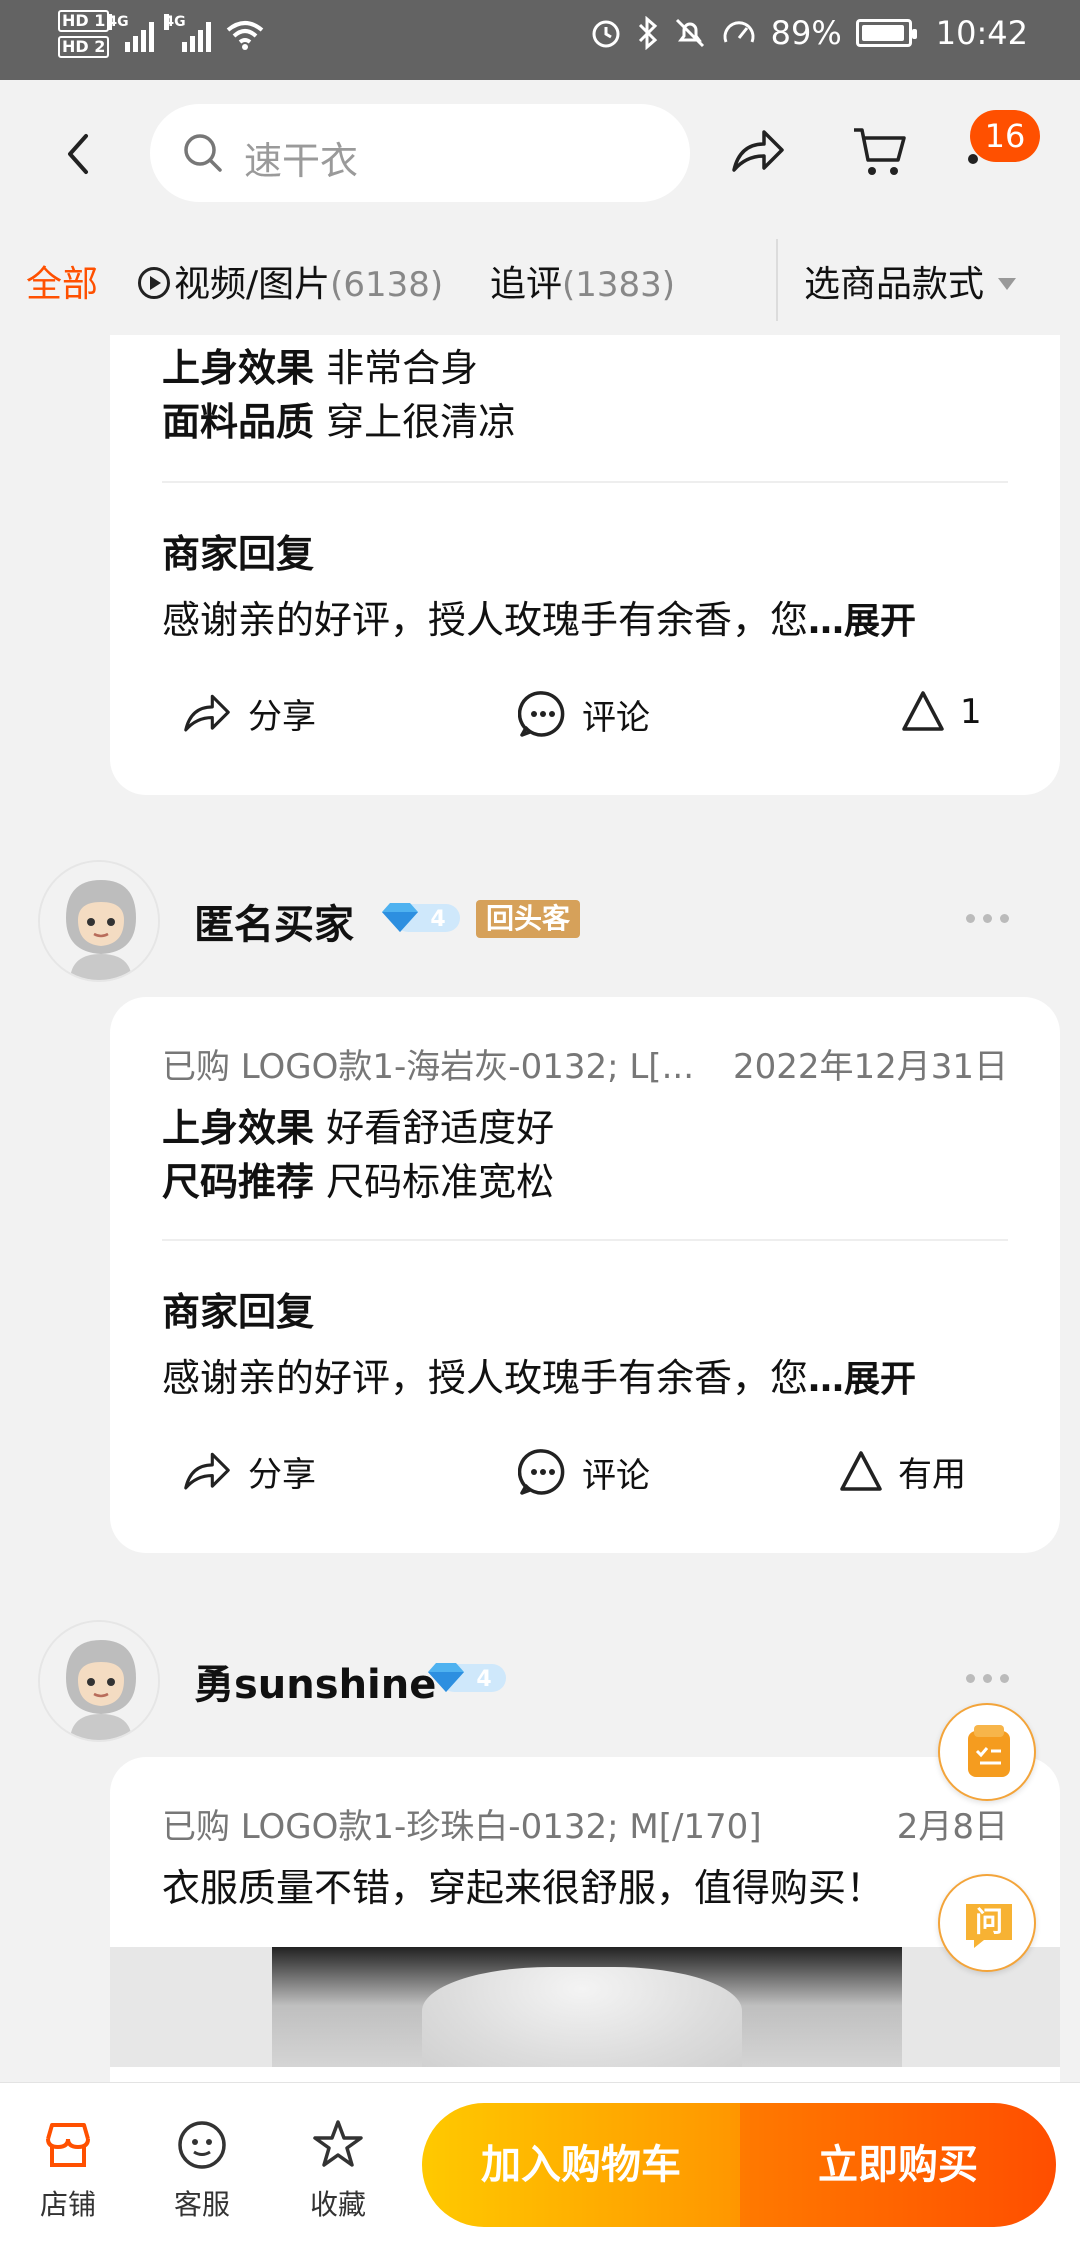 The width and height of the screenshot is (1080, 2244). Describe the element at coordinates (282, 717) in the screenshot. I see `share-label: 分享` at that location.